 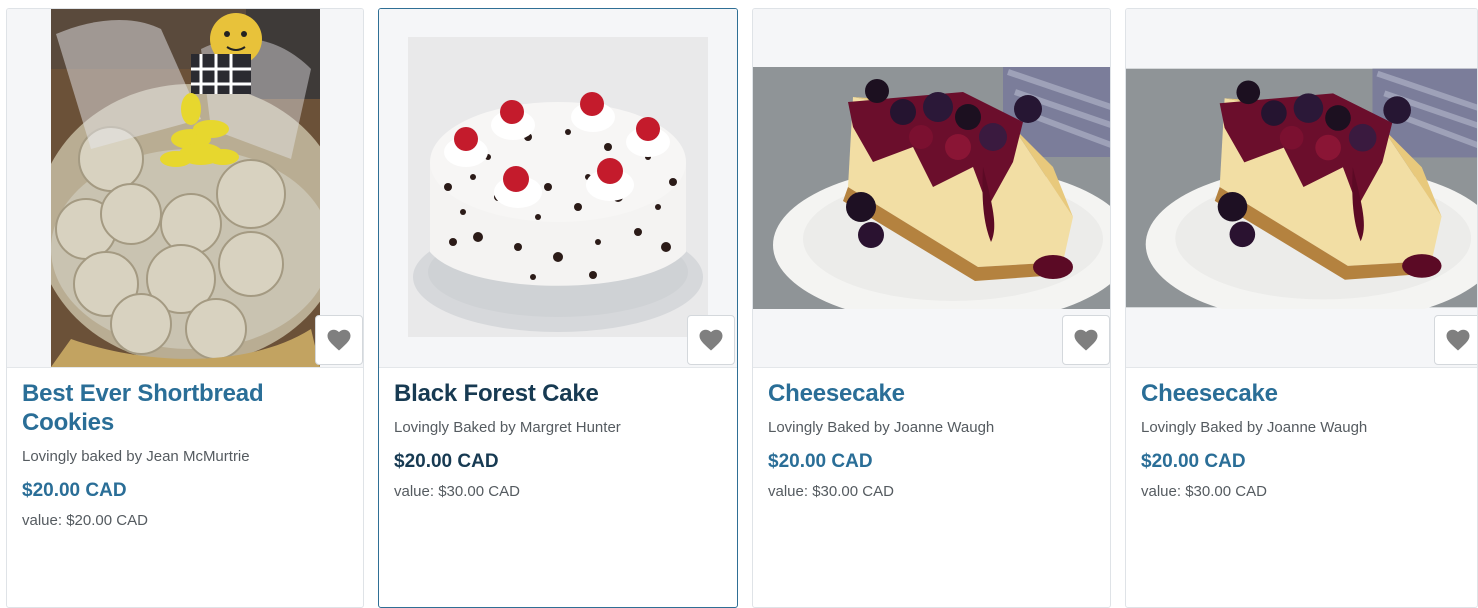 I want to click on product-value: value: $20.00 CAD, so click(x=85, y=520).